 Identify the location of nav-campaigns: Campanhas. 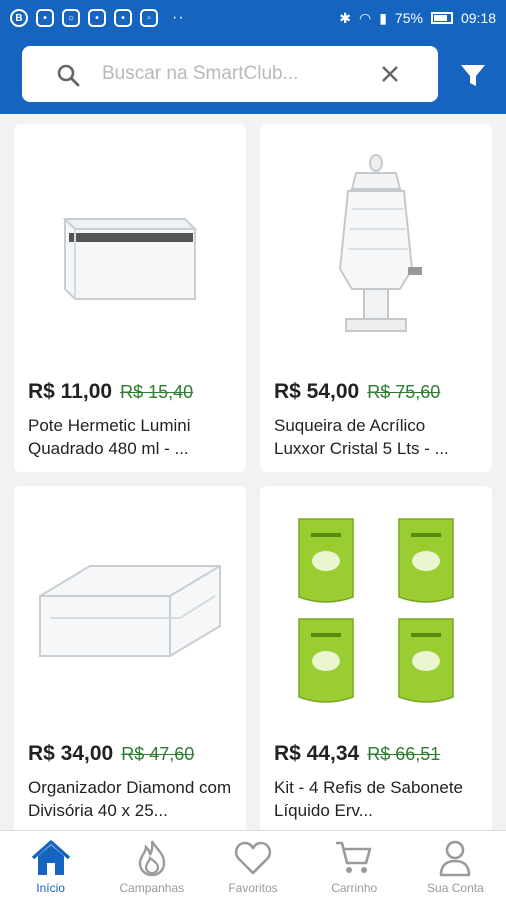
(151, 865).